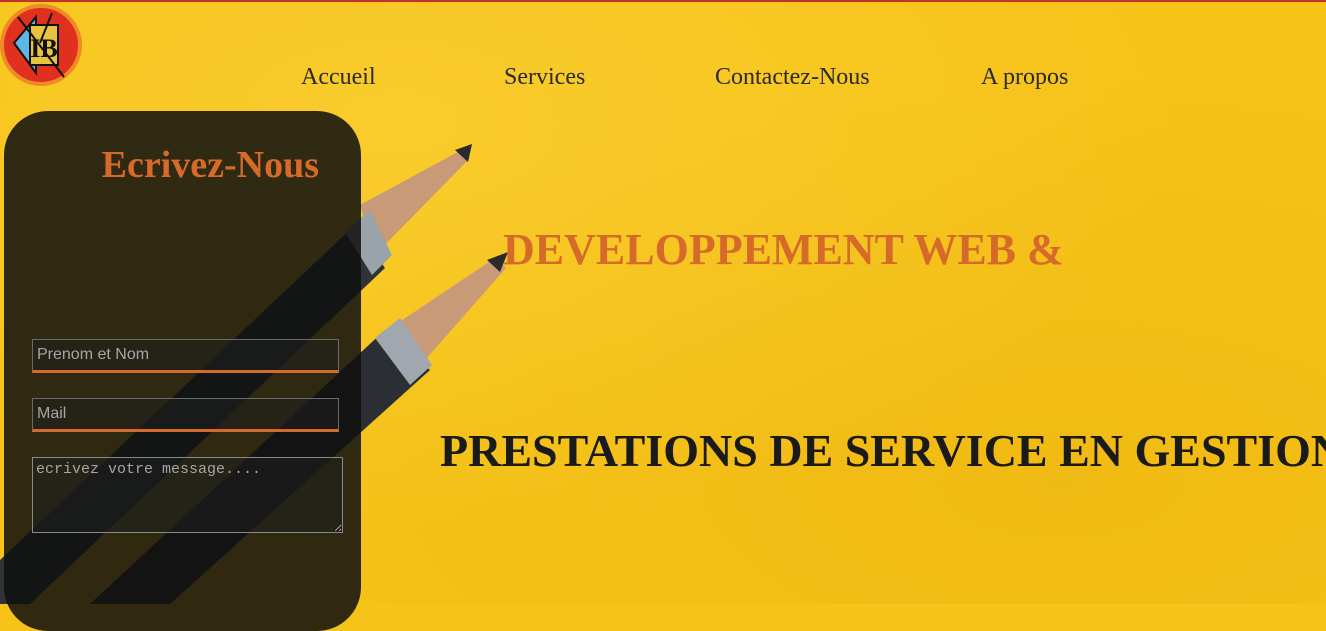  I want to click on name-field, so click(185, 356).